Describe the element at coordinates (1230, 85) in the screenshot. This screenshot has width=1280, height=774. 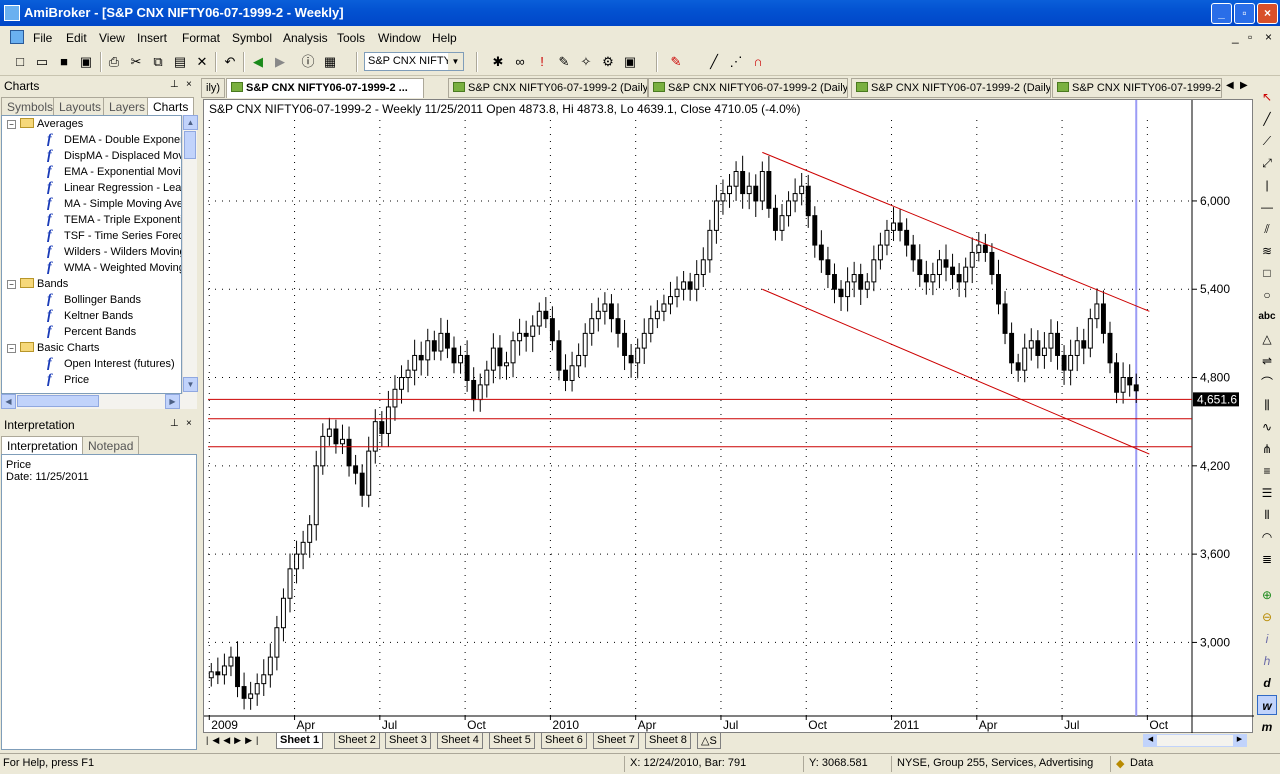
I see `tab-scroll-left-icon: ◀` at that location.